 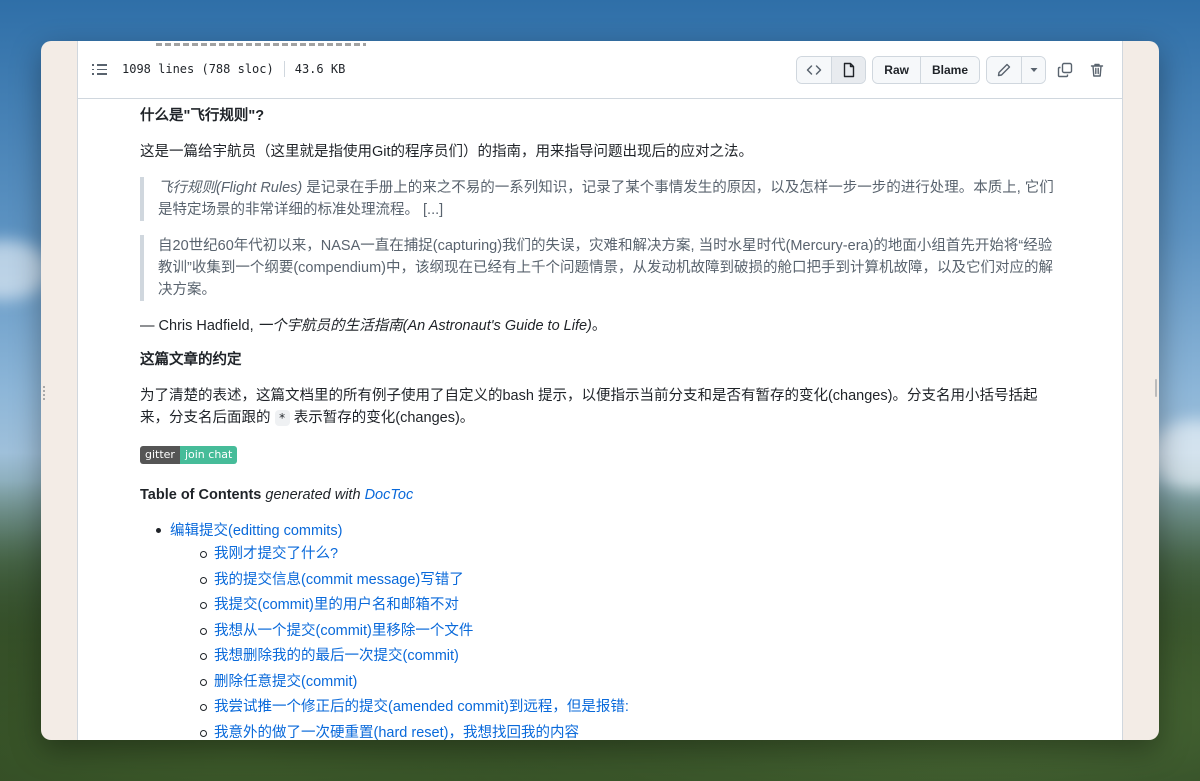 I want to click on quote-emphasis: 飞行规则(Flight Rules), so click(x=230, y=188).